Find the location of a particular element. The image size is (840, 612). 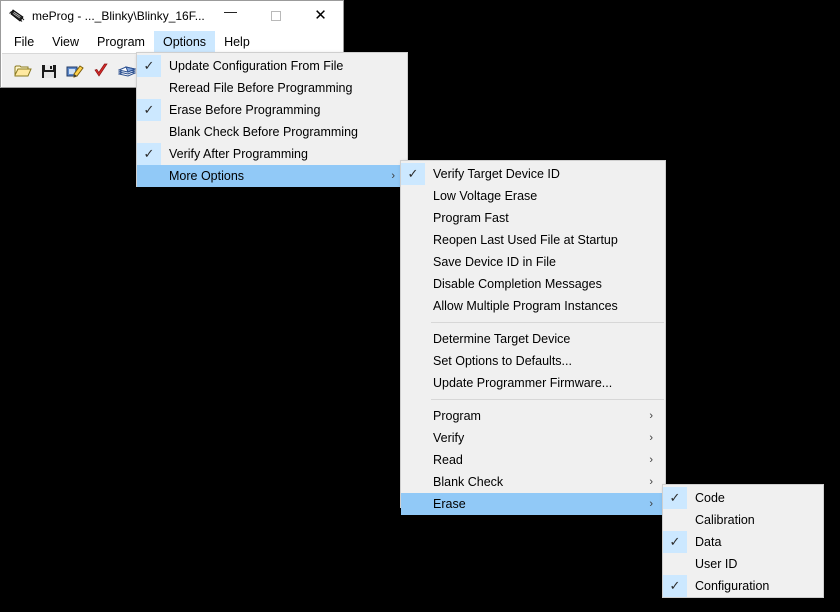

menu-item-label: Low Voltage Erase is located at coordinates (485, 196).